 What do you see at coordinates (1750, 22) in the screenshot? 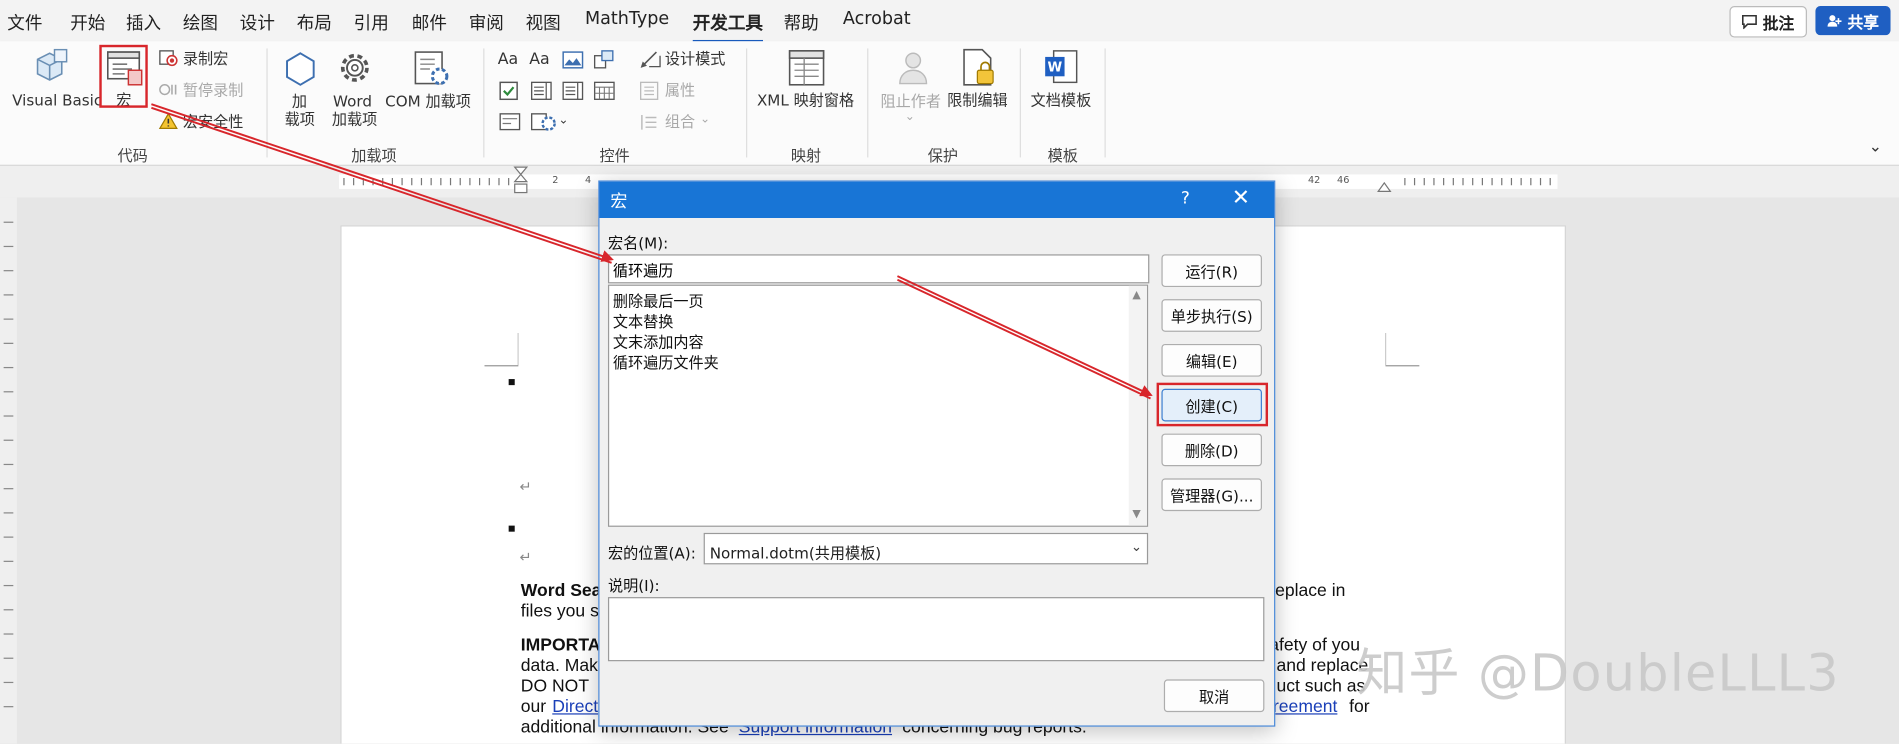
I see `comment-icon` at bounding box center [1750, 22].